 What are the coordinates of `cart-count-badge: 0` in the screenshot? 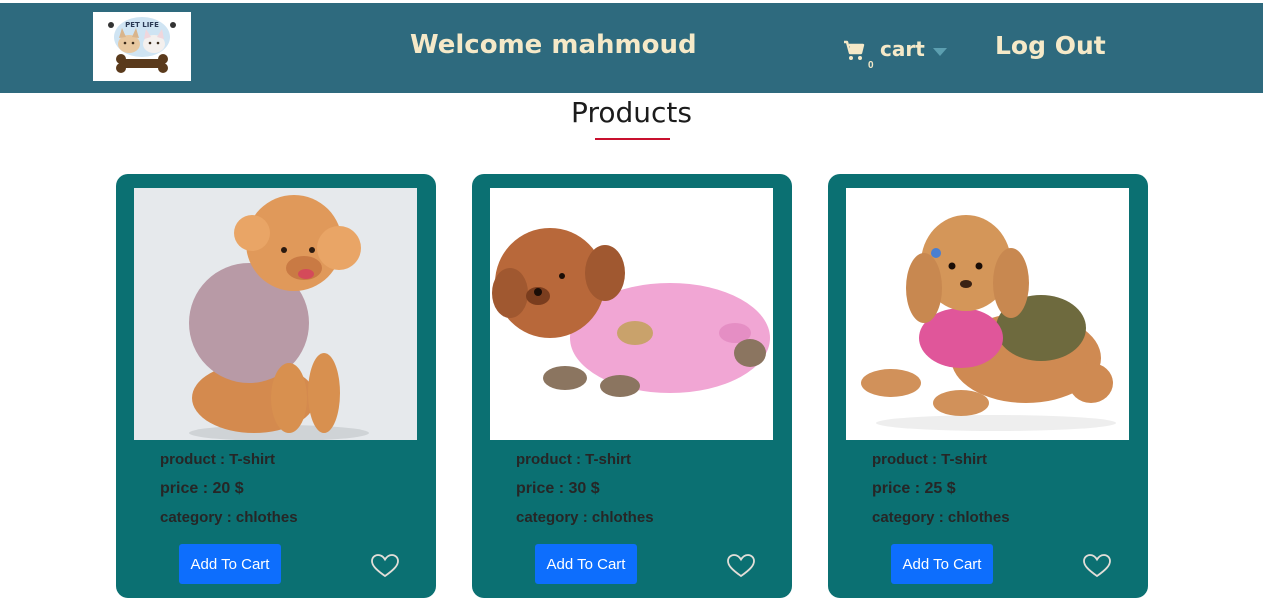 It's located at (871, 65).